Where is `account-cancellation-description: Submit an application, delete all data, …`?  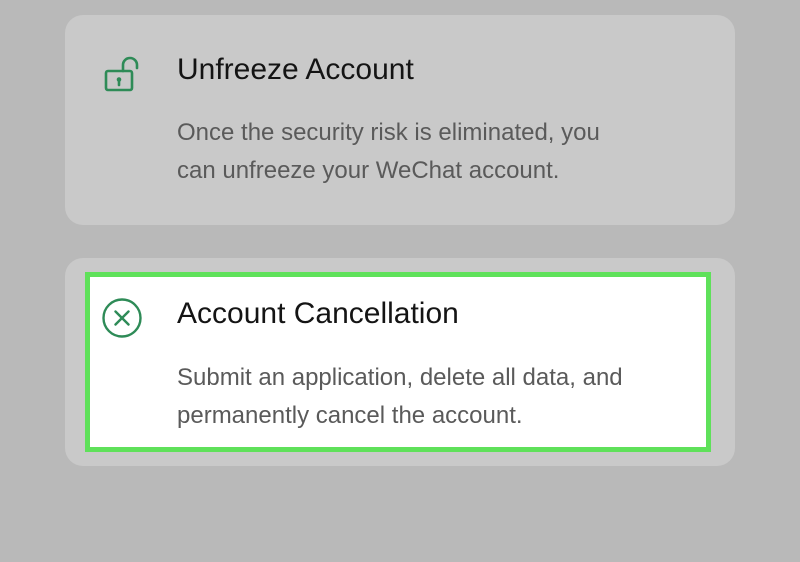 account-cancellation-description: Submit an application, delete all data, … is located at coordinates (400, 397).